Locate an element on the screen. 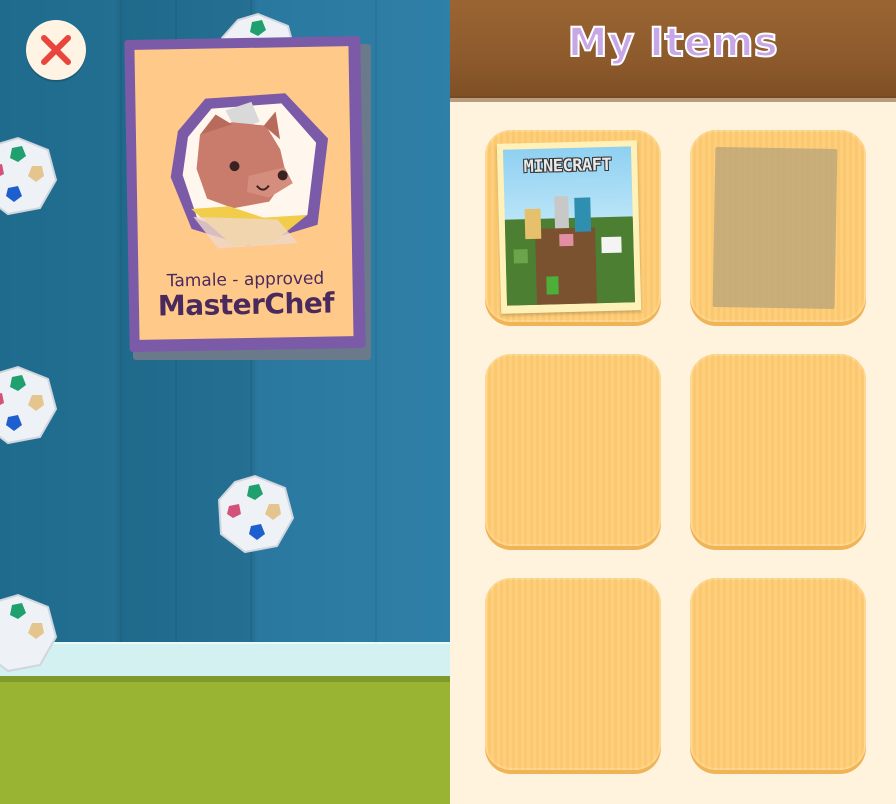 This screenshot has height=804, width=896. poster-frame: Tamale - approved MasterChef is located at coordinates (245, 194).